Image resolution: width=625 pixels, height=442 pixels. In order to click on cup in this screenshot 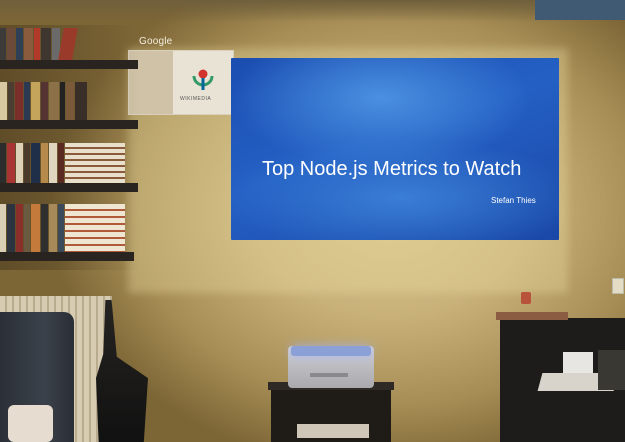, I will do `click(526, 298)`.